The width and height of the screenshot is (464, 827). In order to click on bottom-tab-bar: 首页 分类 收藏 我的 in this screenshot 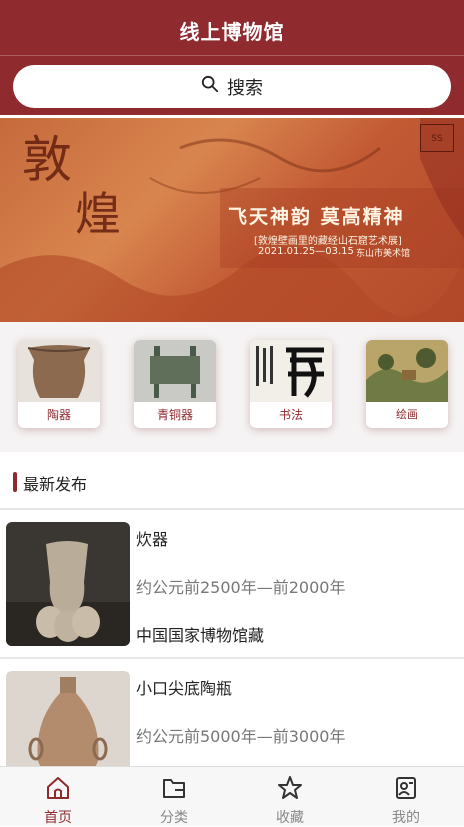, I will do `click(232, 796)`.